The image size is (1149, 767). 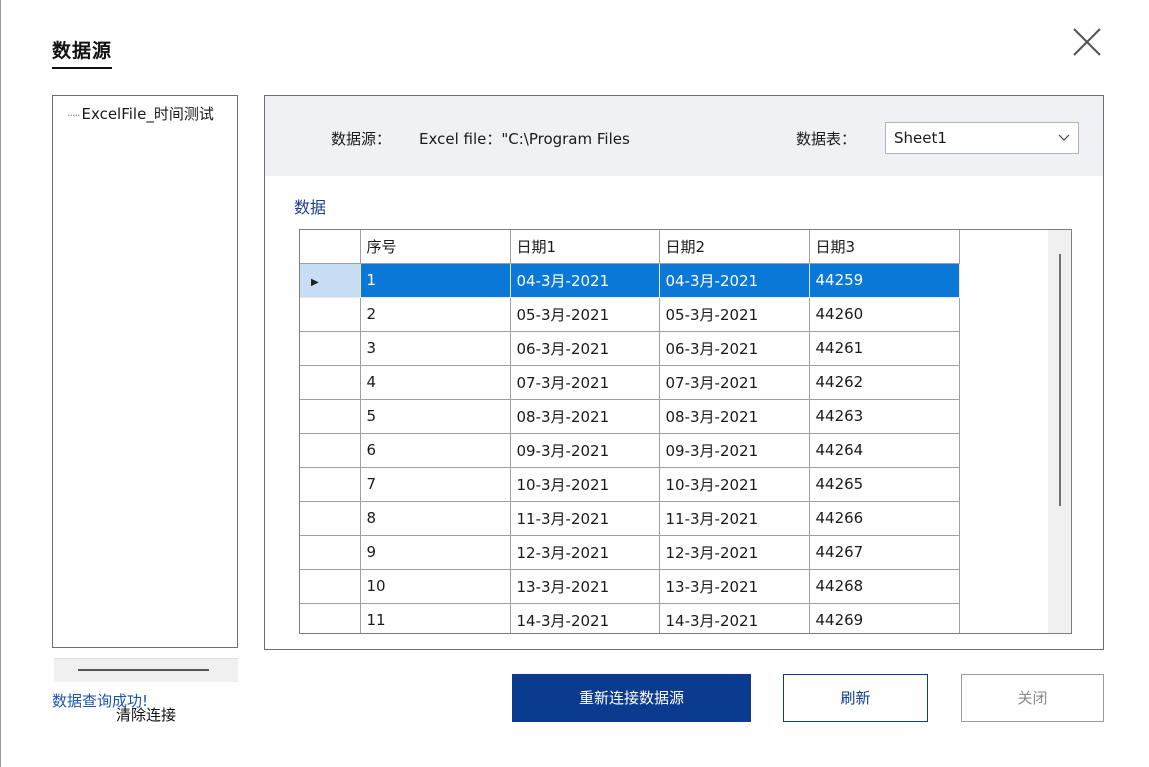 I want to click on table-row: 2 05-3月-2021 05-3月-2021 44260, so click(x=630, y=314).